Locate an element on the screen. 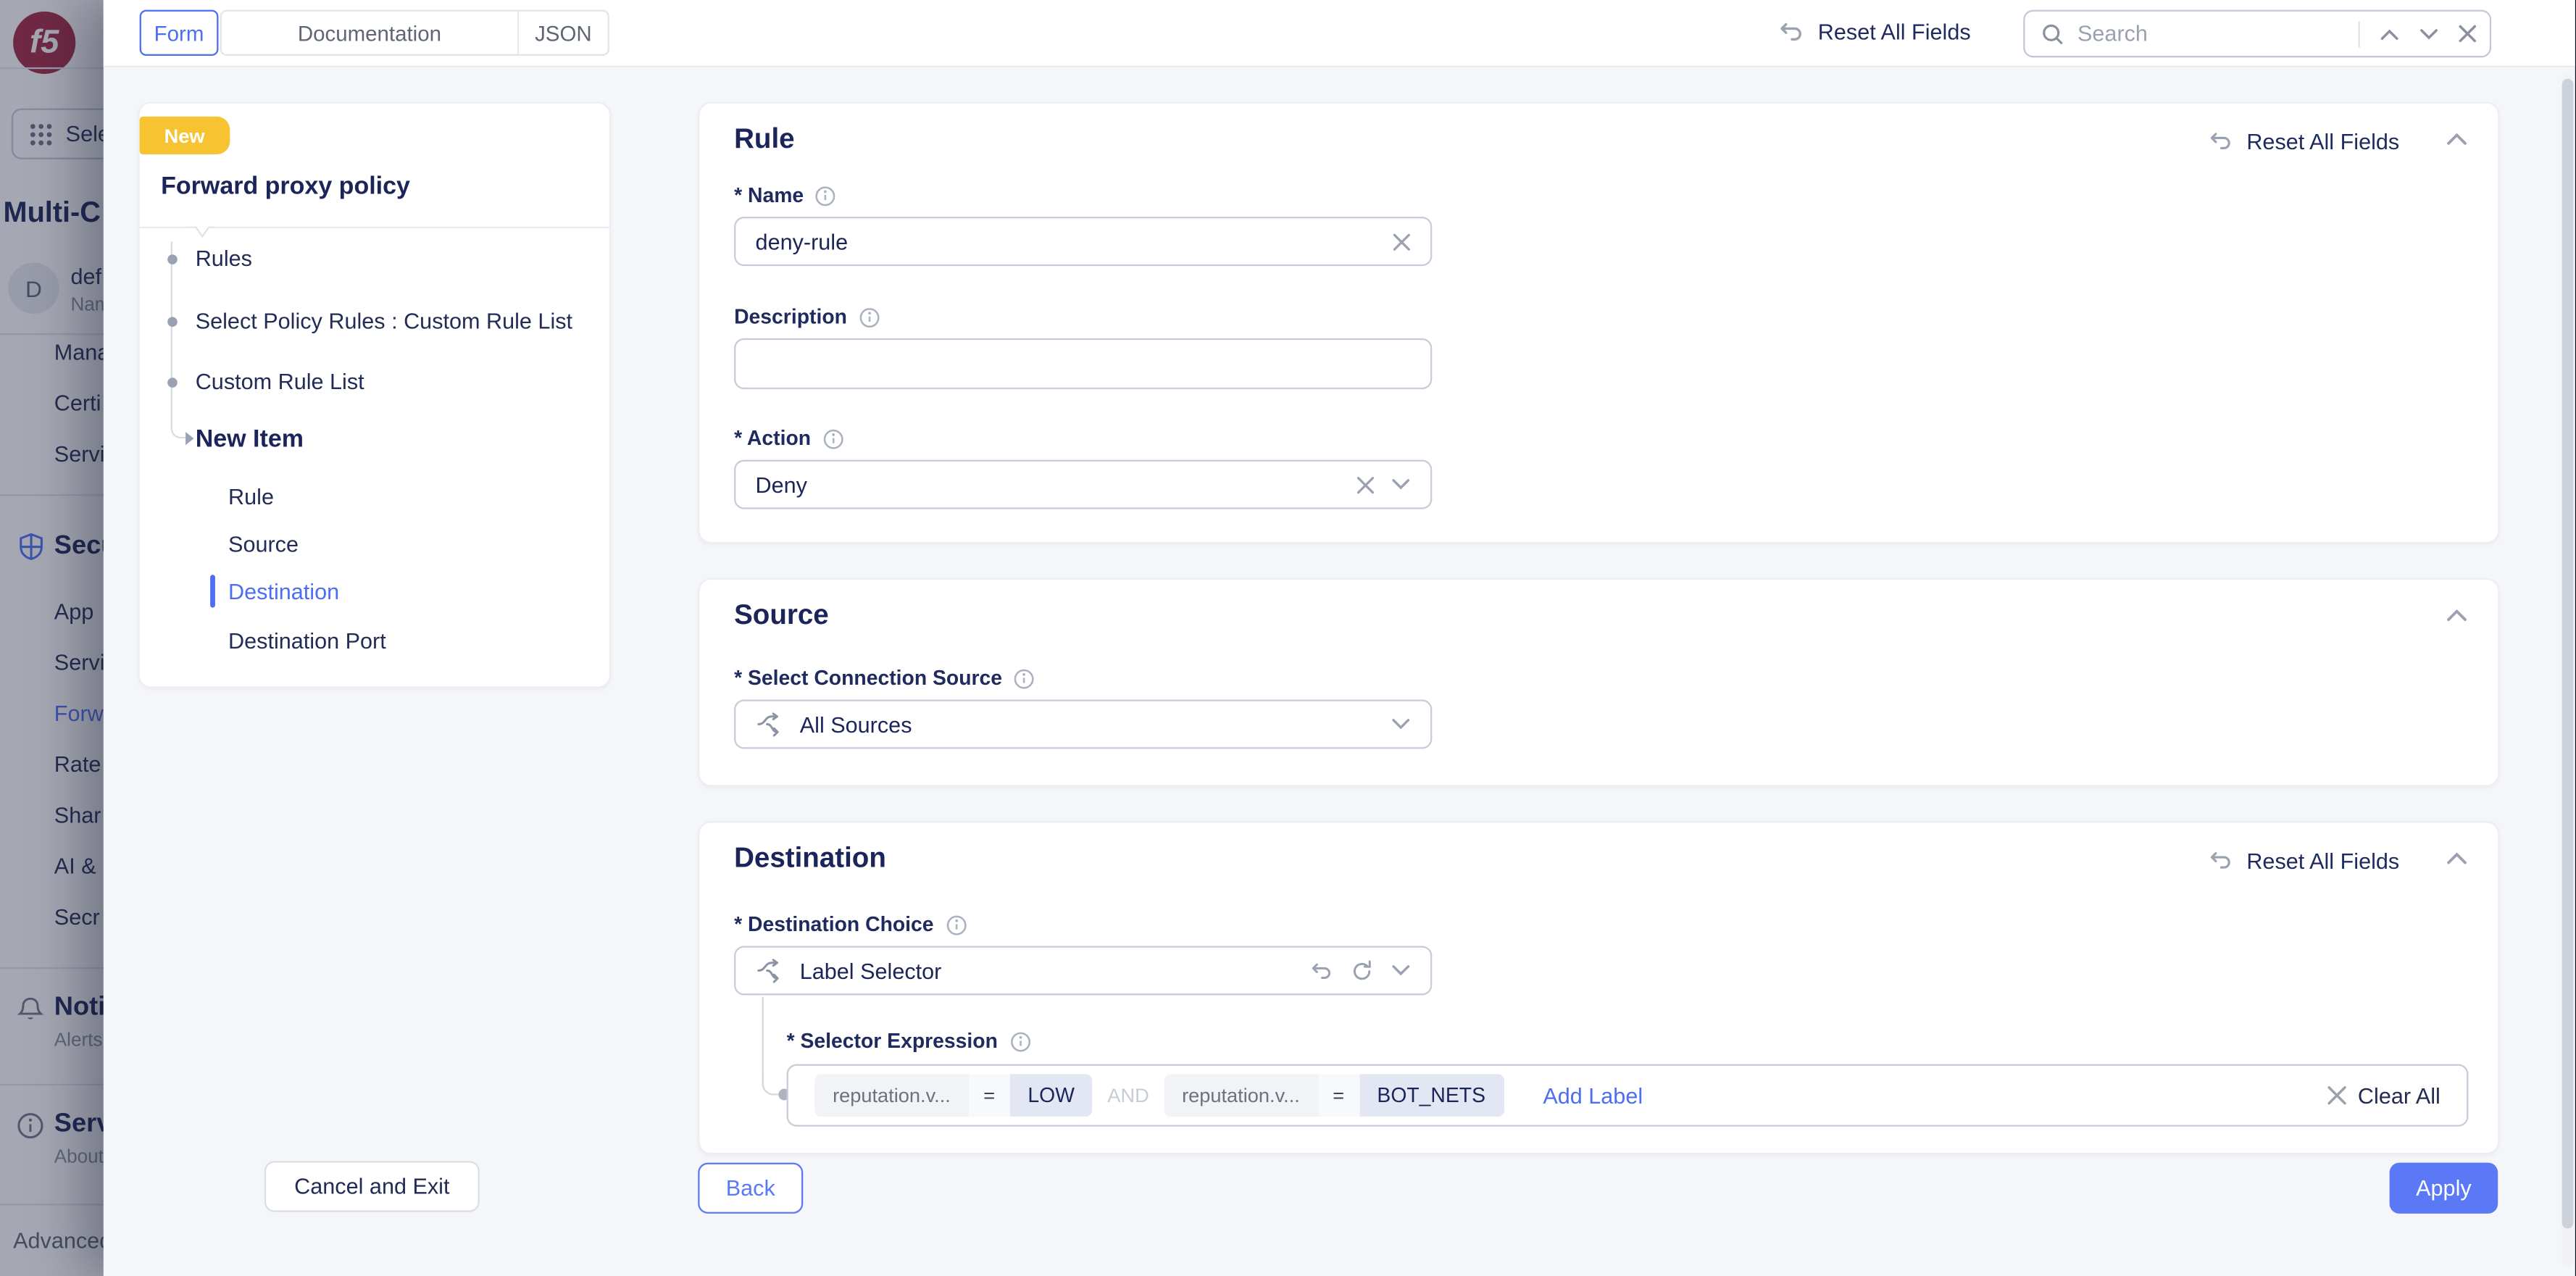  name-field: deny-rule is located at coordinates (1083, 242).